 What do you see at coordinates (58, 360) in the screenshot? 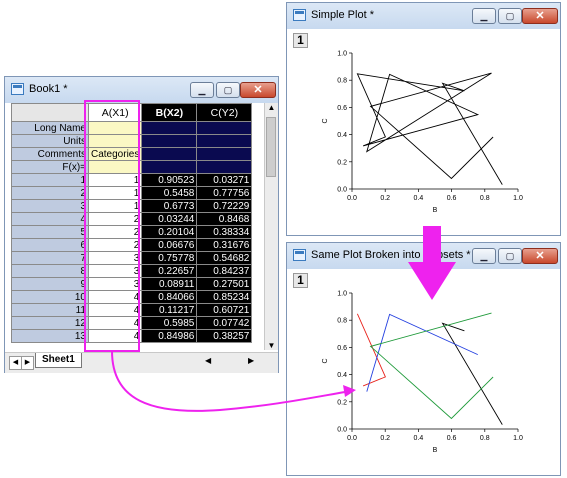
I see `sheet-tab-sheet1: Sheet1` at bounding box center [58, 360].